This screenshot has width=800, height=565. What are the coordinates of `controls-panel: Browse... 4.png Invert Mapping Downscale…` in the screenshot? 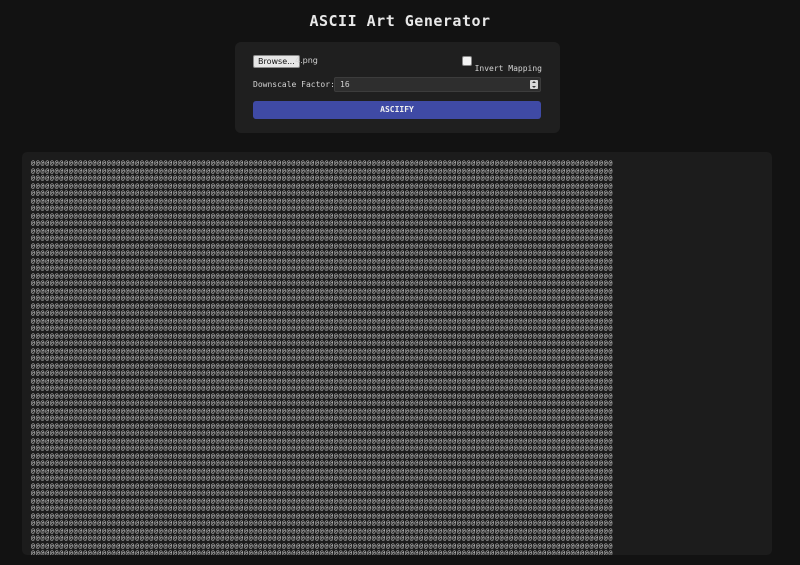 It's located at (397, 87).